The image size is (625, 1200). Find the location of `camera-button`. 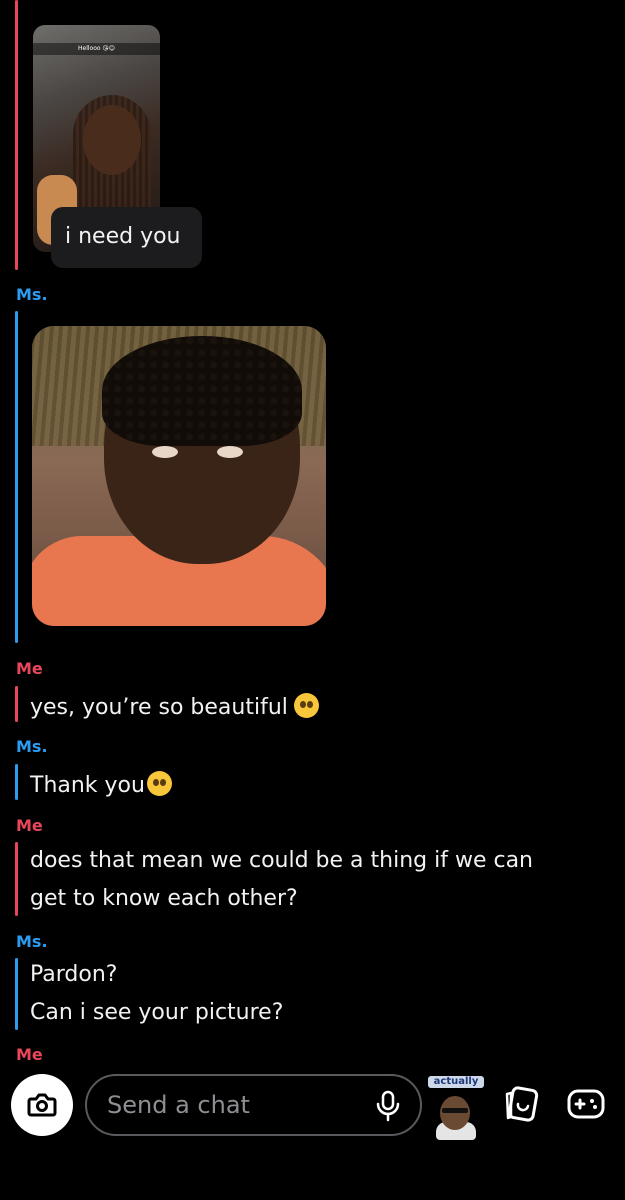

camera-button is located at coordinates (42, 1105).